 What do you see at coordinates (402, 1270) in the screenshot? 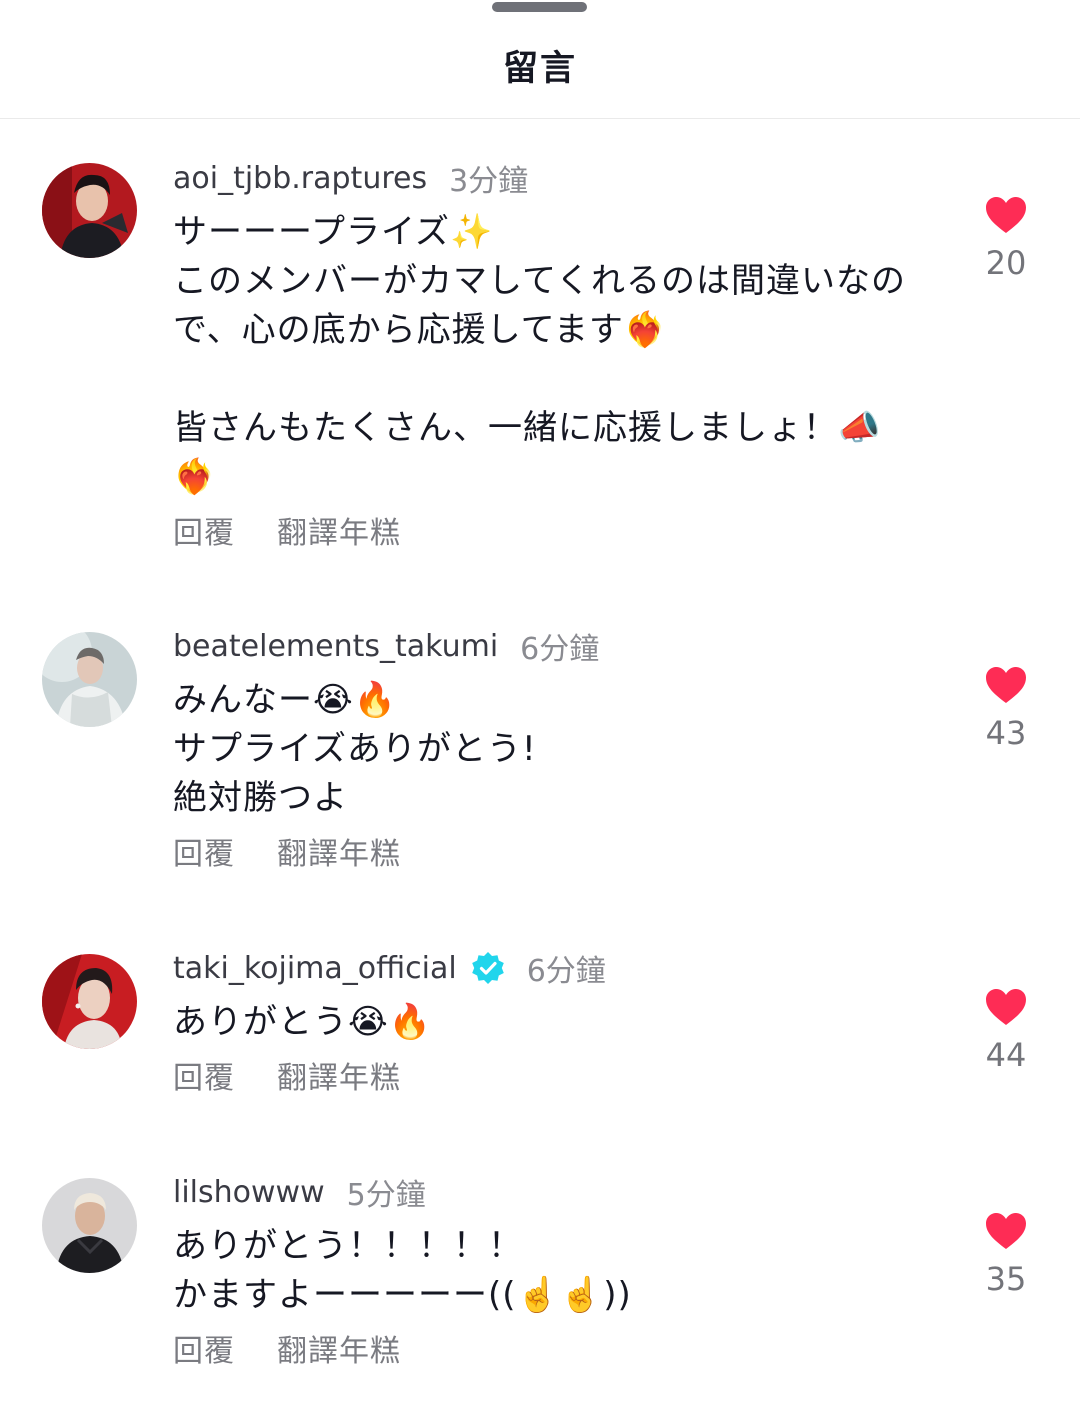
I see `comment-text: ありがとう！！！！！ かますよーーーーー((☝️☝️))` at bounding box center [402, 1270].